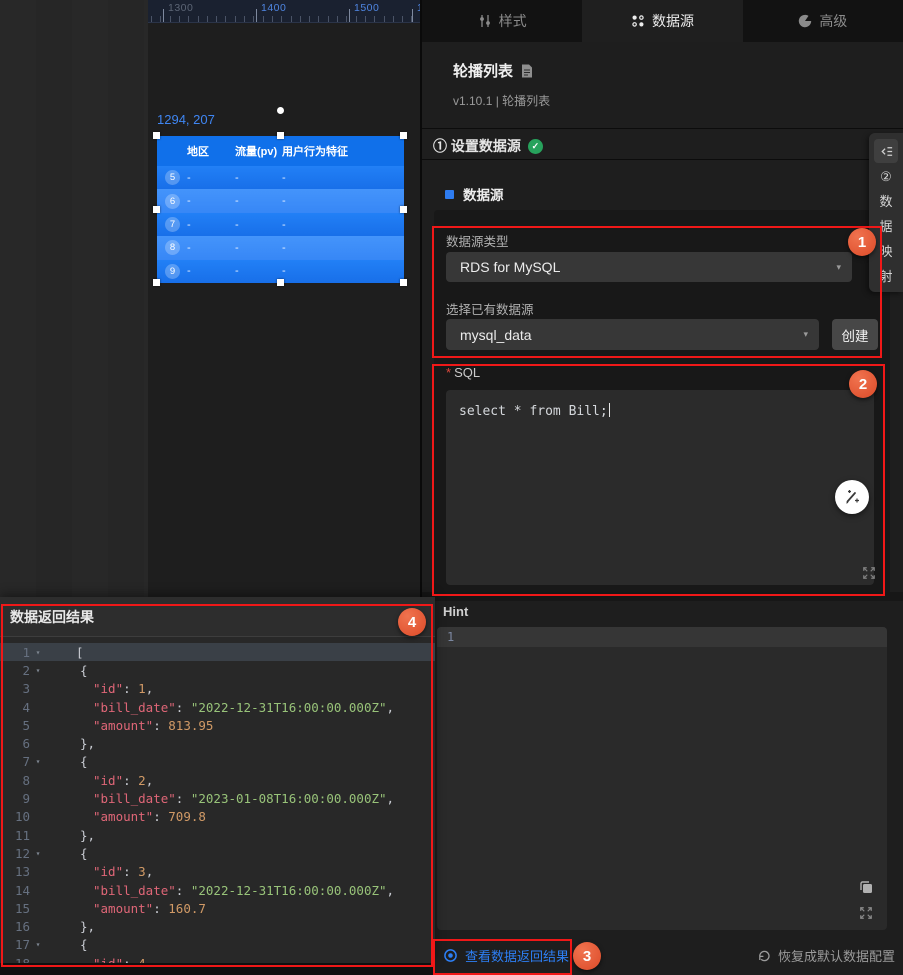  What do you see at coordinates (149, 780) in the screenshot?
I see `token: ,` at bounding box center [149, 780].